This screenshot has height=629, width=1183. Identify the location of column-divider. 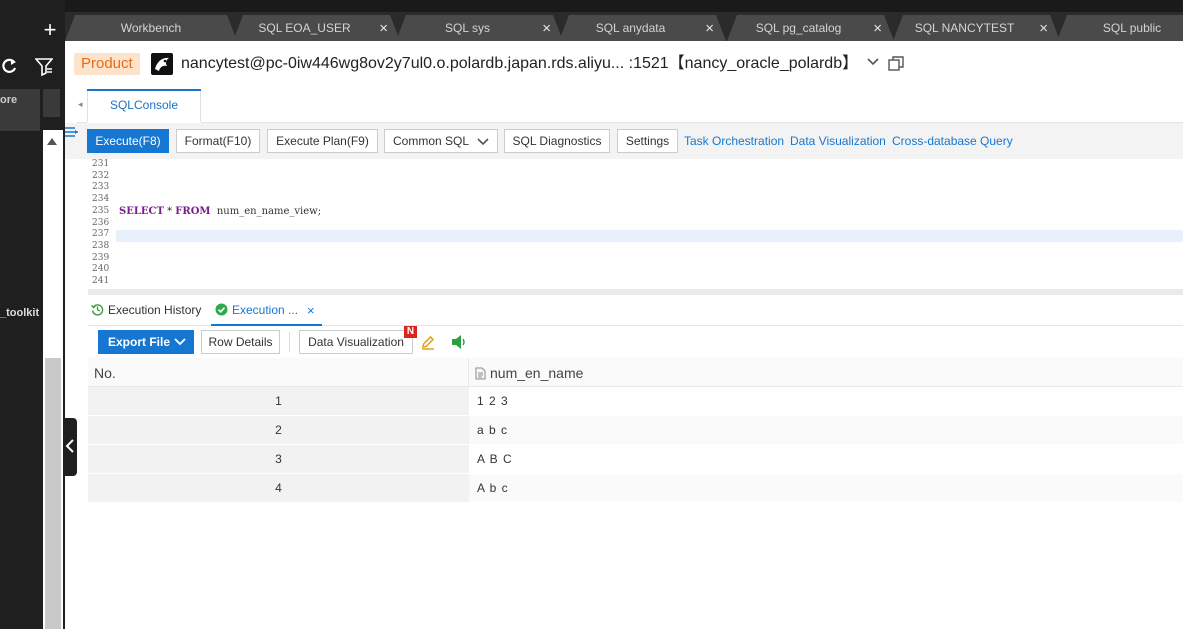
(468, 372).